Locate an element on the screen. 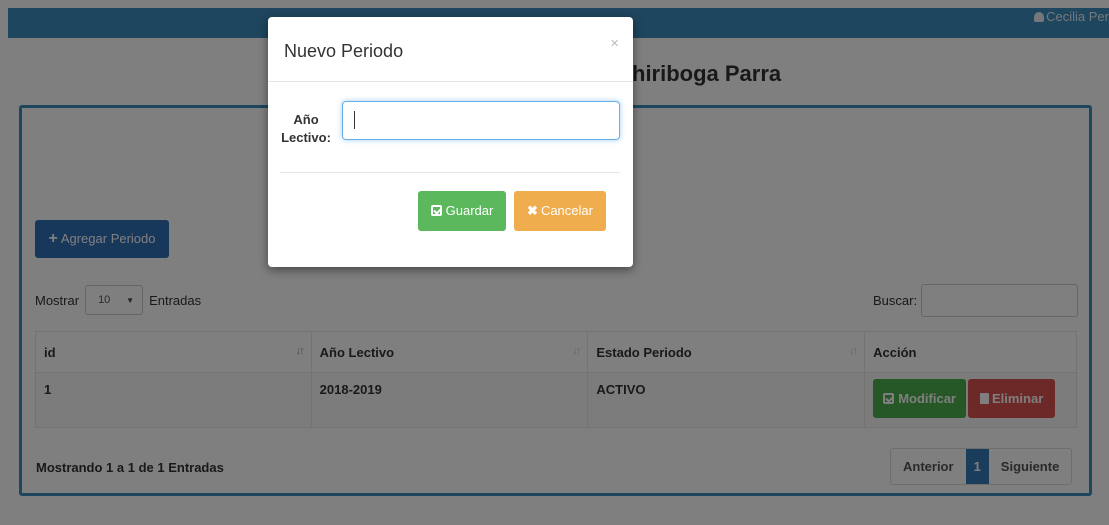 The image size is (1109, 525). save-button: Guardar is located at coordinates (462, 211).